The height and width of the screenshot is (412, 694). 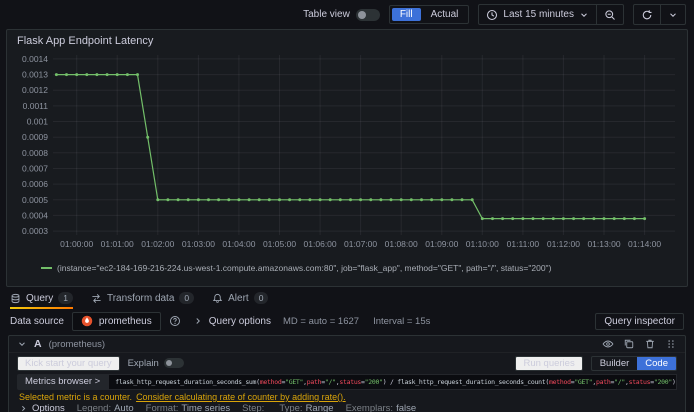 I want to click on datasource-help-button, so click(x=175, y=321).